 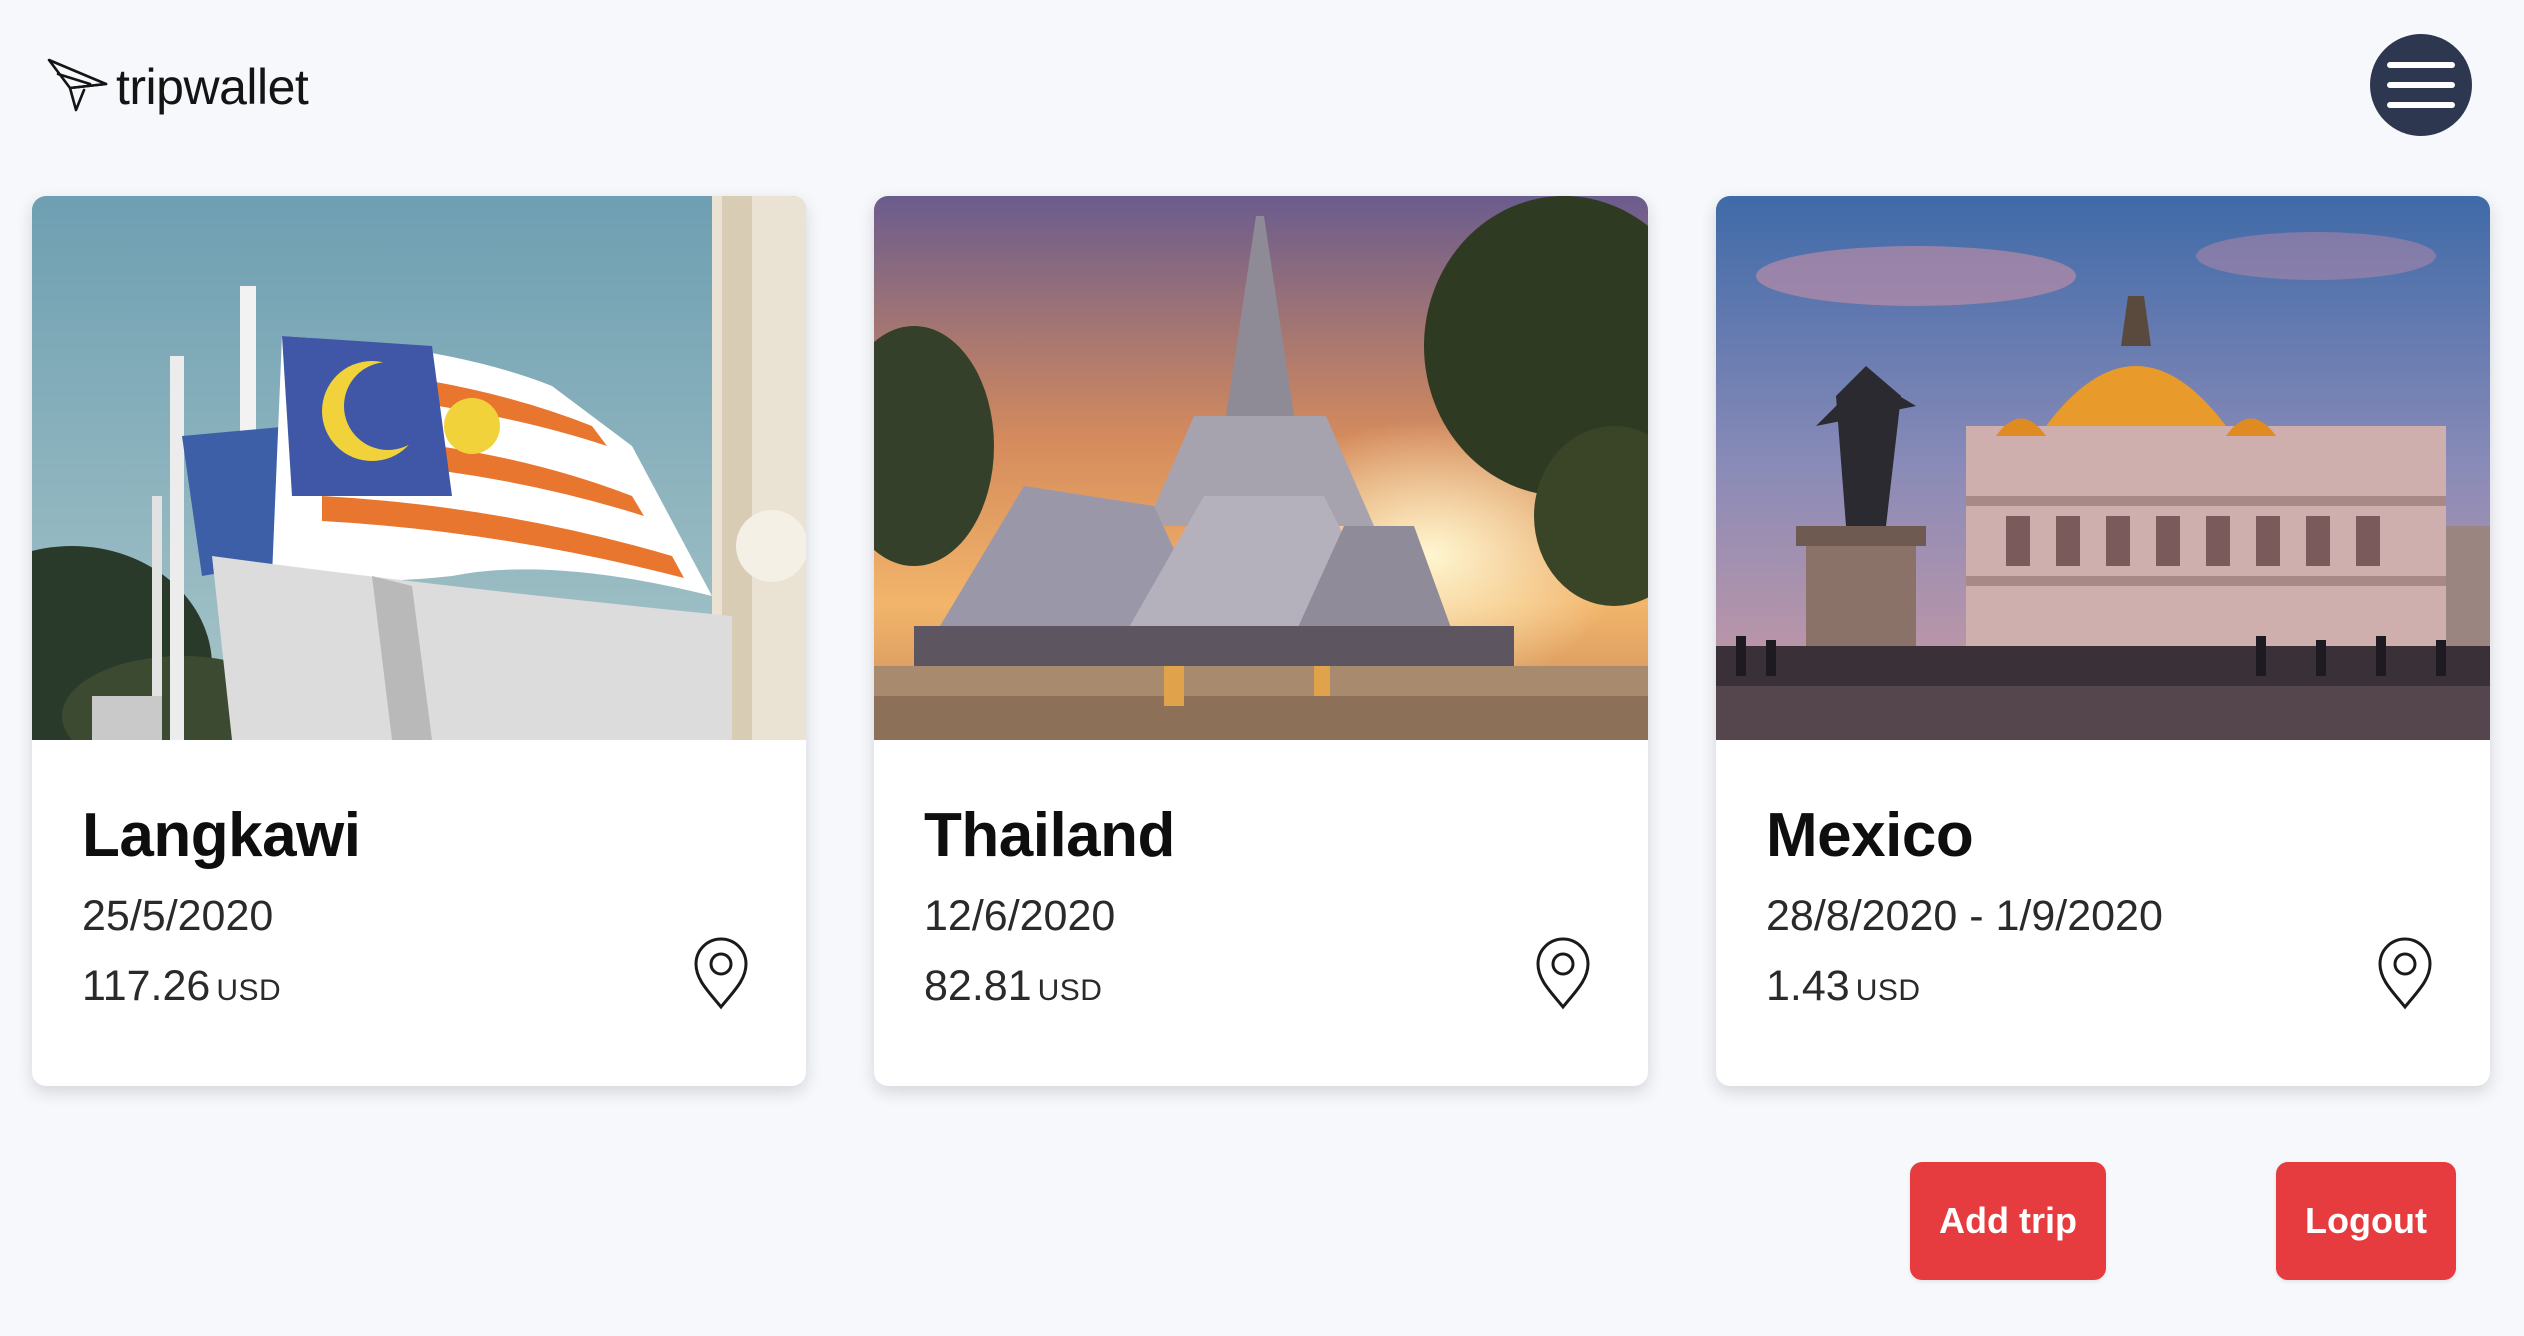 I want to click on trip-card-body: Mexico 28/8/2020 - 1/9/2020 1.43 USD, so click(x=2103, y=913).